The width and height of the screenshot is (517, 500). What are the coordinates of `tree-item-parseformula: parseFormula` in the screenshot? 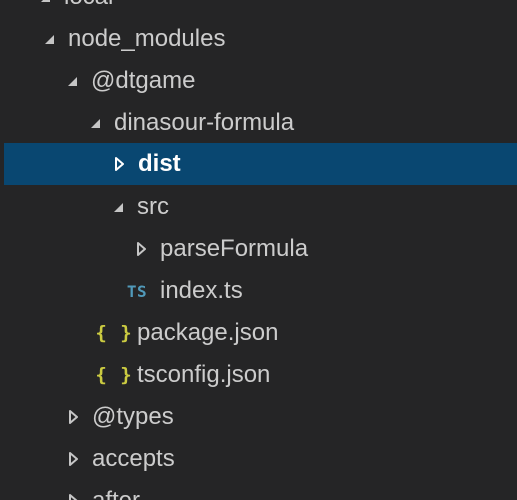 It's located at (258, 249).